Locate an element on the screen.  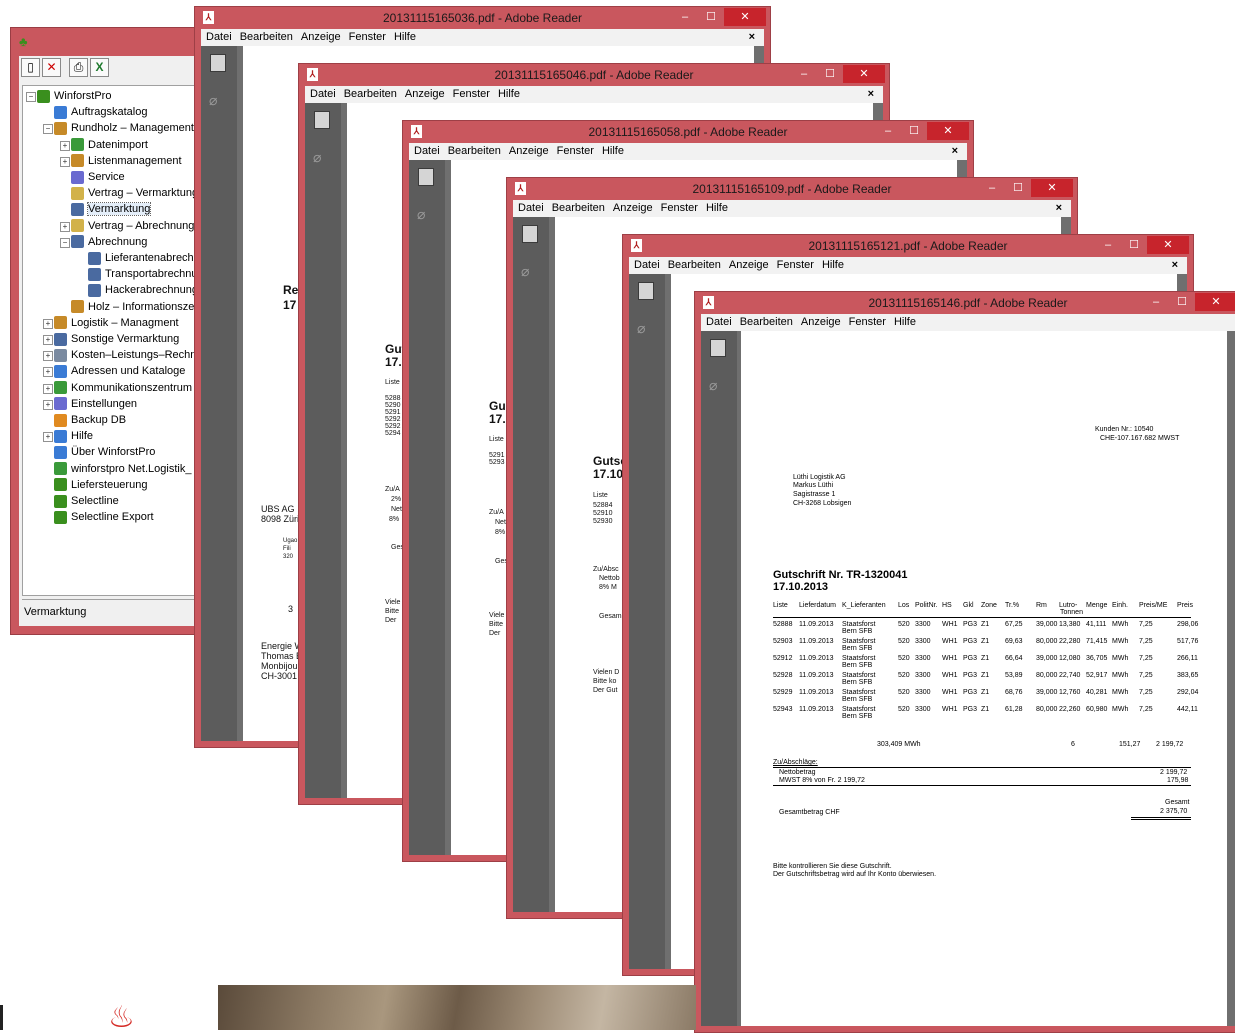
tree-item: Logistik – Managment is located at coordinates (116, 323).